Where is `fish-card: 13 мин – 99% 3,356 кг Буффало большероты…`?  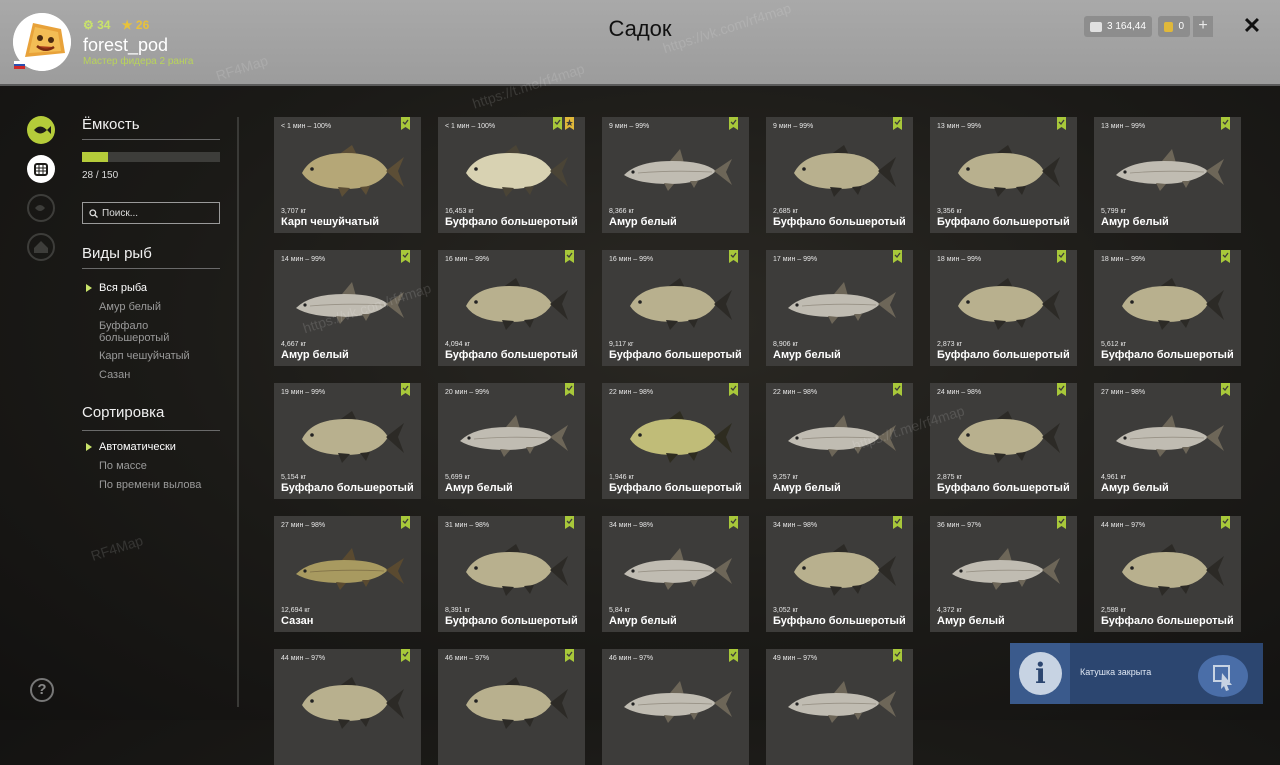
fish-card: 13 мин – 99% 3,356 кг Буффало большероты… is located at coordinates (1003, 175).